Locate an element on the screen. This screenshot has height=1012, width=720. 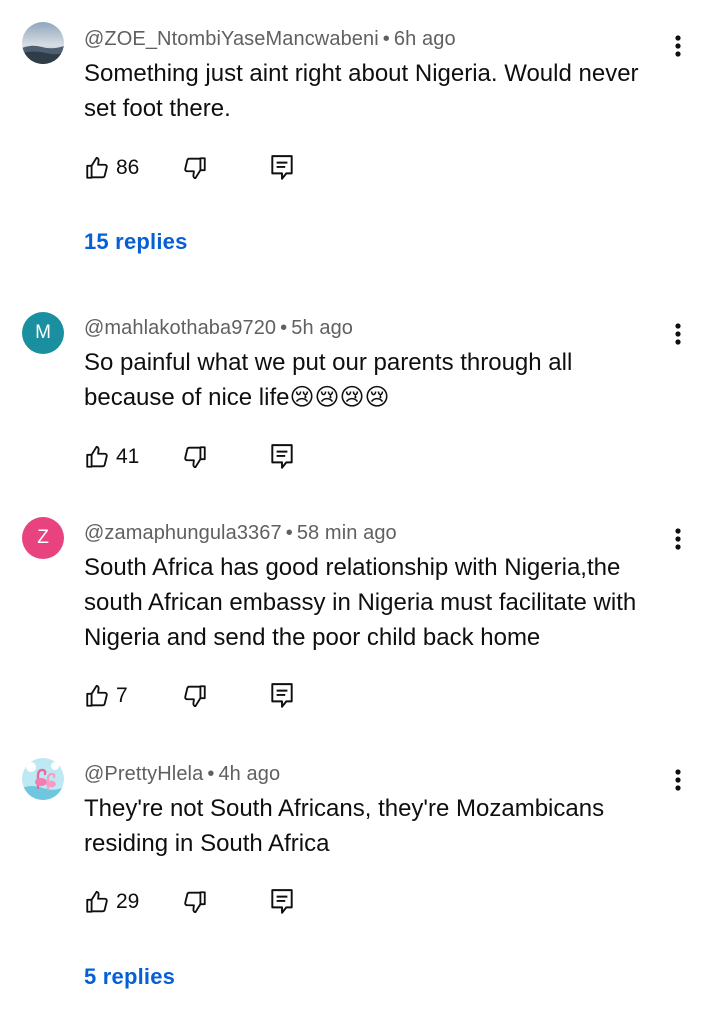
avatar: M is located at coordinates (43, 333).